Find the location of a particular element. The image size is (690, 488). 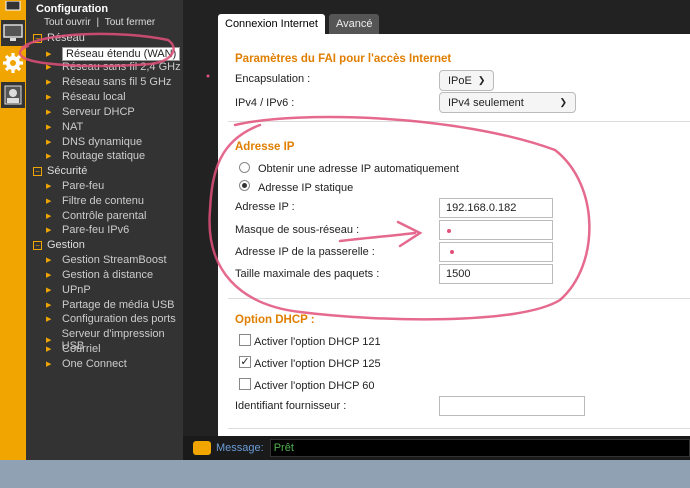

dhcp60-checkbox is located at coordinates (245, 384).